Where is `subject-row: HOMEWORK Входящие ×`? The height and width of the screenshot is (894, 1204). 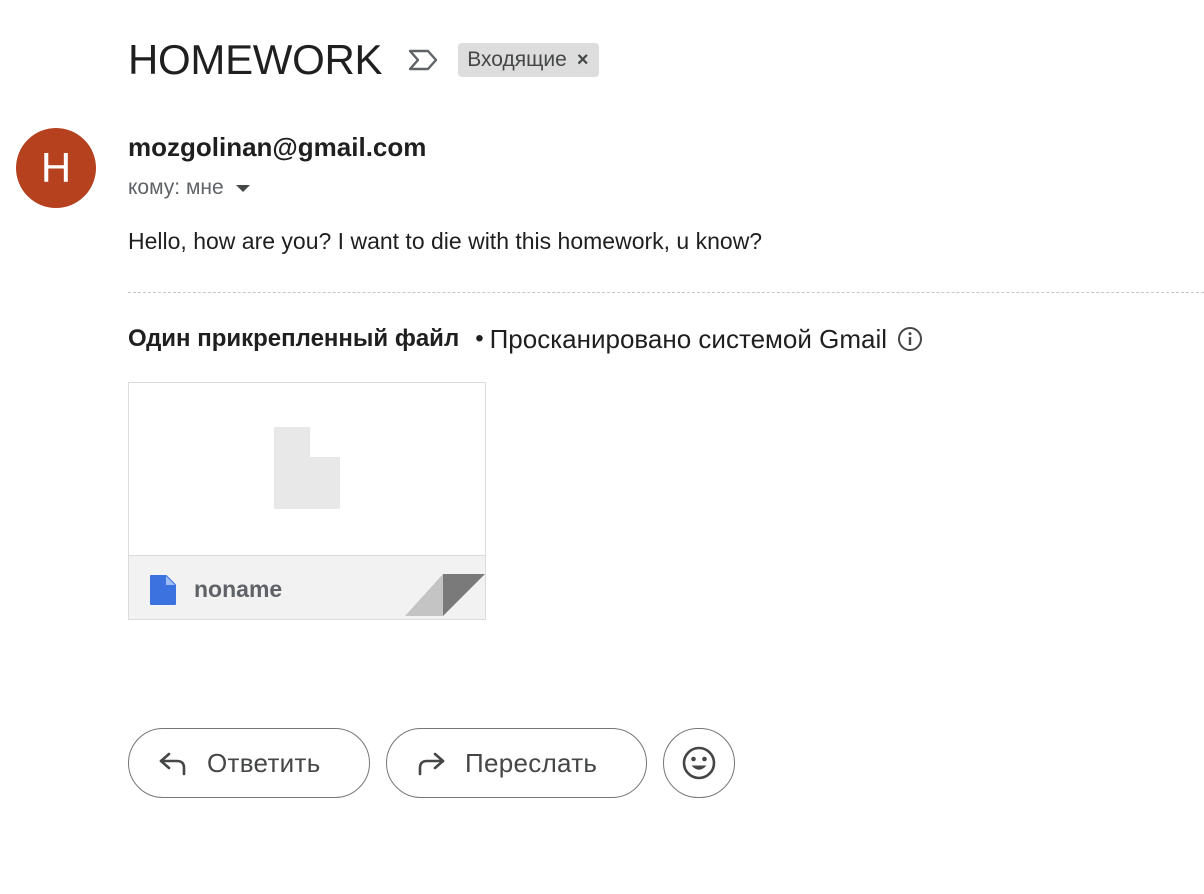 subject-row: HOMEWORK Входящие × is located at coordinates (363, 60).